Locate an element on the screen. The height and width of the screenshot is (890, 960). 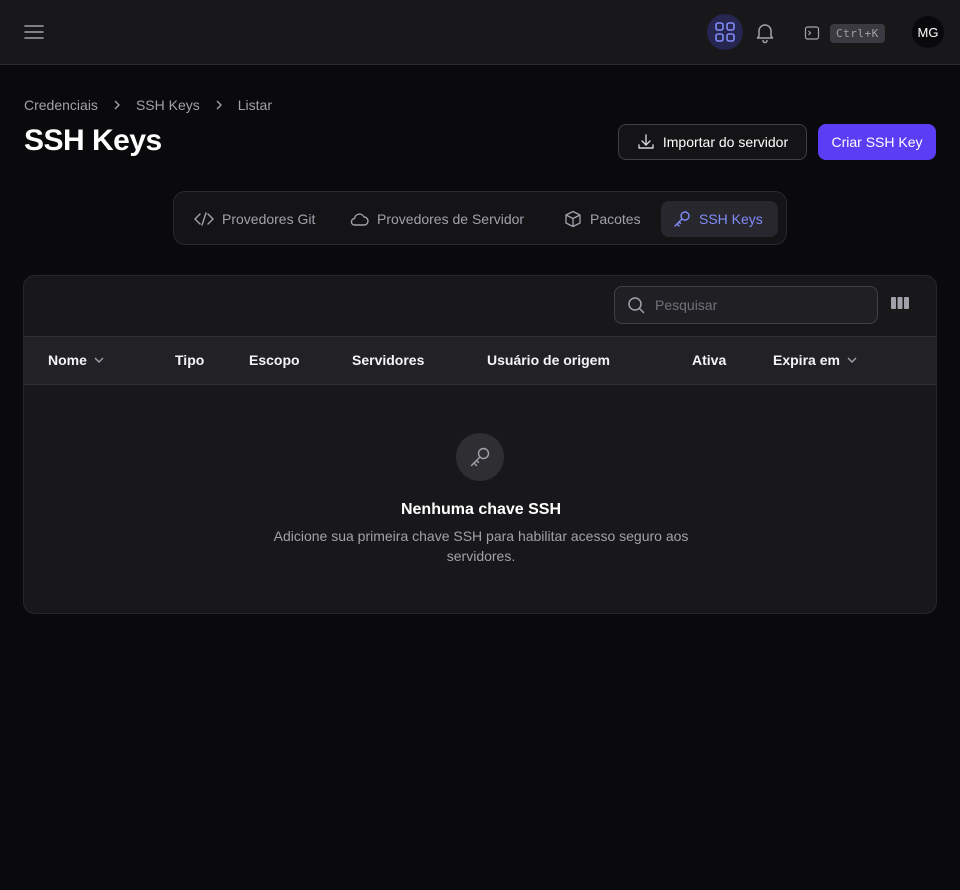
tab-label: Pacotes is located at coordinates (615, 219).